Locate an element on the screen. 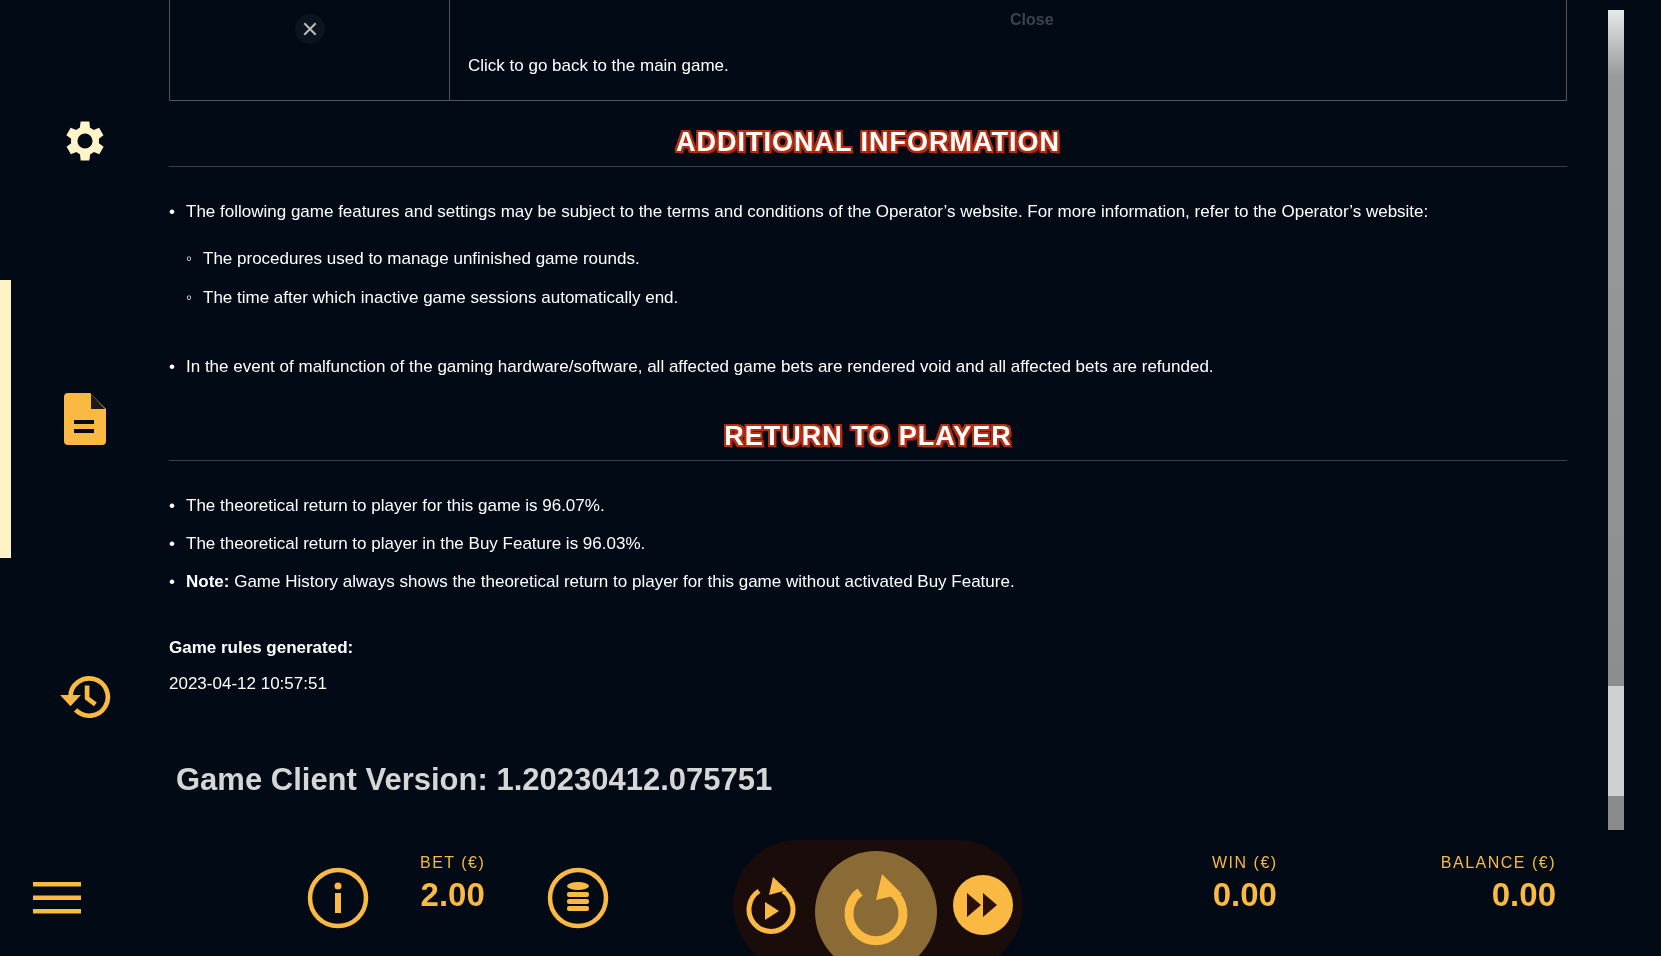 Image resolution: width=1661 pixels, height=956 pixels. bullet-text: The theoretical return to player in the Buy Feature is 96.03%. is located at coordinates (416, 544).